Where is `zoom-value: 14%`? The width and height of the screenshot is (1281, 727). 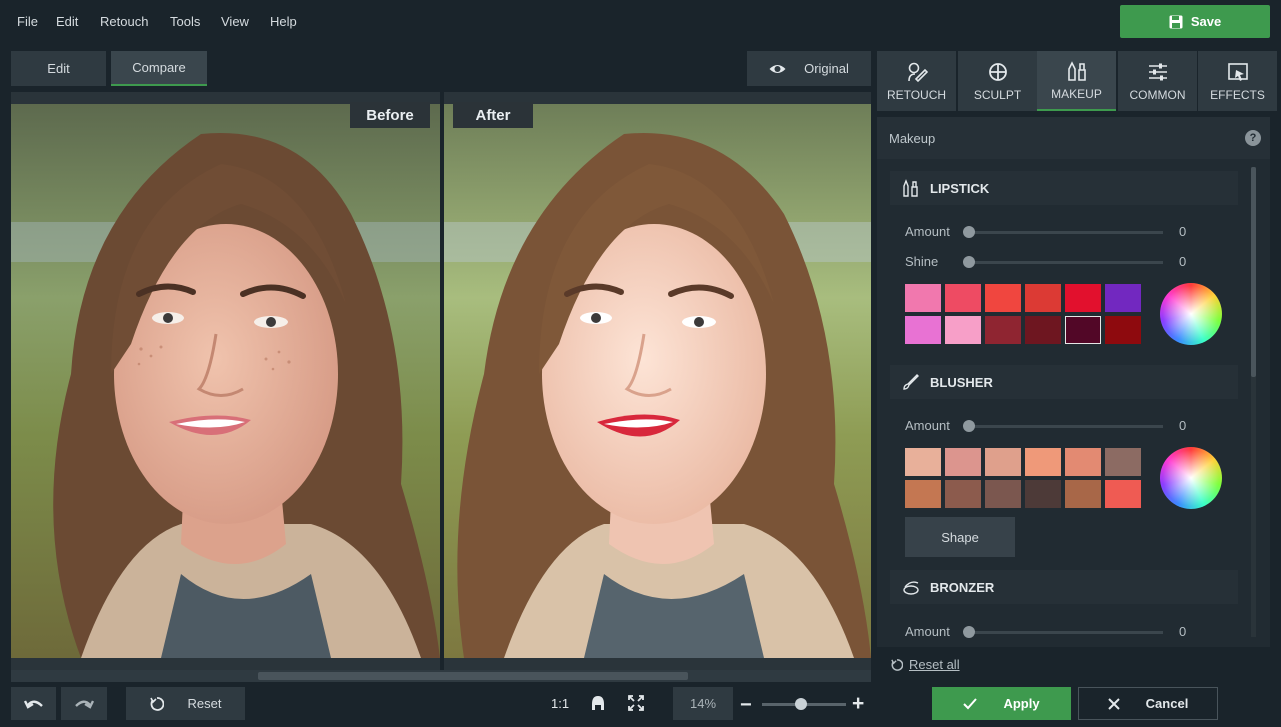
zoom-value: 14% is located at coordinates (703, 703).